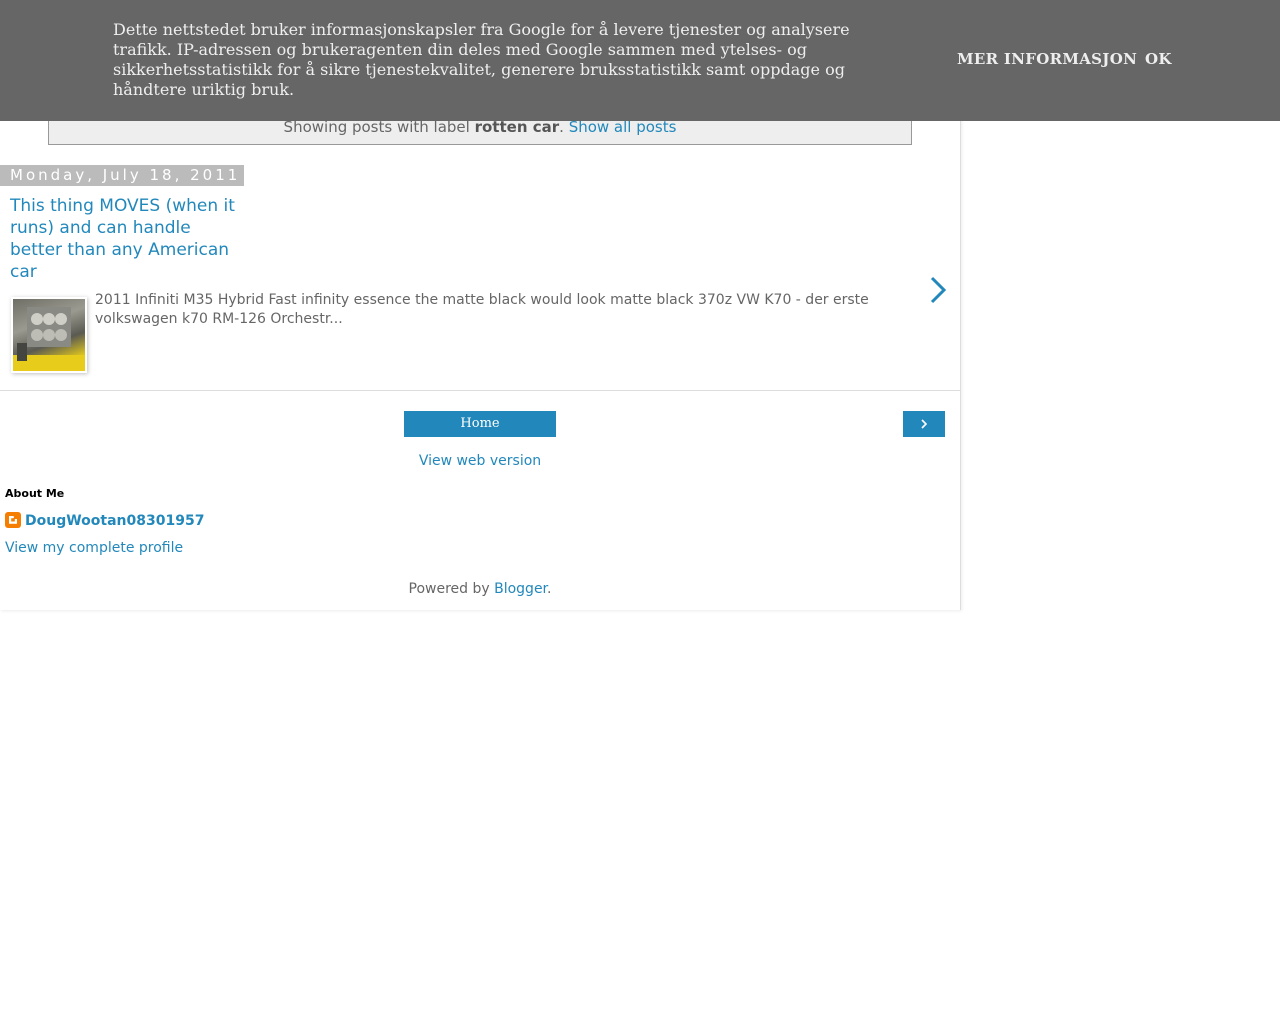 The width and height of the screenshot is (1280, 1024). What do you see at coordinates (114, 521) in the screenshot?
I see `profile-name-link: DougWootan08301957` at bounding box center [114, 521].